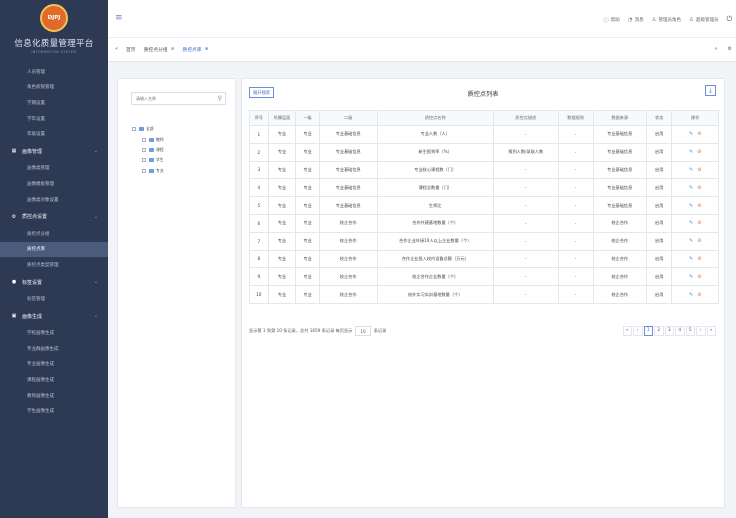 The height and width of the screenshot is (518, 736). I want to click on tab-list: 首页 质控点分组 ⊗ 质控点库 ⊗, so click(171, 49).